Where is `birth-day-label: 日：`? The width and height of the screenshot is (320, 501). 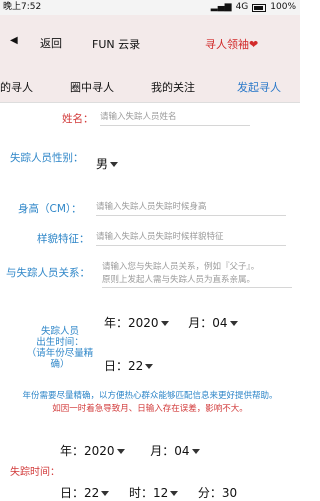 birth-day-label: 日： is located at coordinates (116, 366).